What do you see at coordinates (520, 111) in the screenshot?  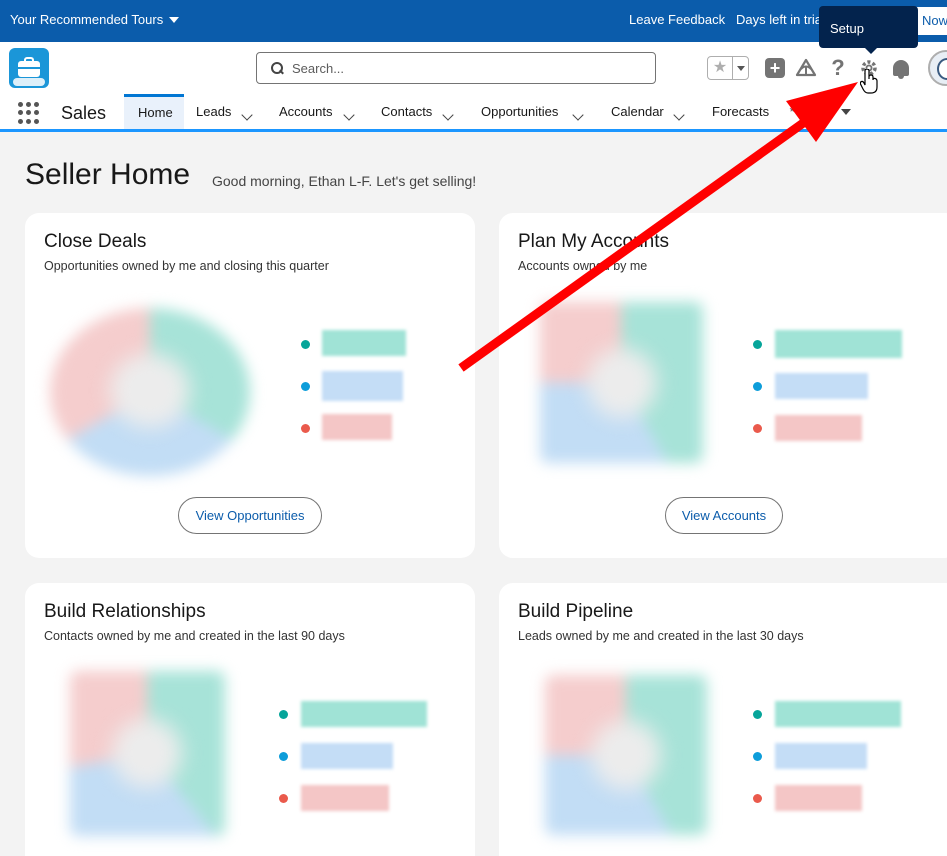 I see `tab-opportunities-label: Opportunities` at bounding box center [520, 111].